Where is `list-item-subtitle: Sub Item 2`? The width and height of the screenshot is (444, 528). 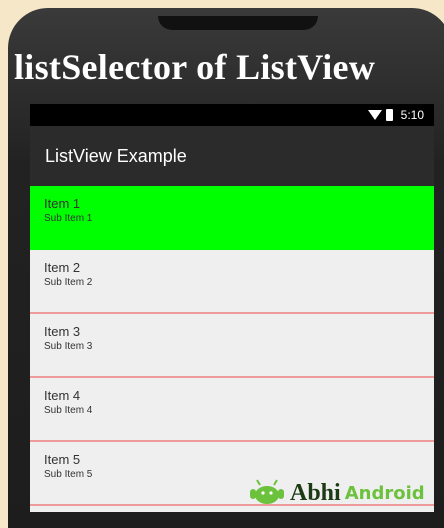
list-item-subtitle: Sub Item 2 is located at coordinates (68, 282).